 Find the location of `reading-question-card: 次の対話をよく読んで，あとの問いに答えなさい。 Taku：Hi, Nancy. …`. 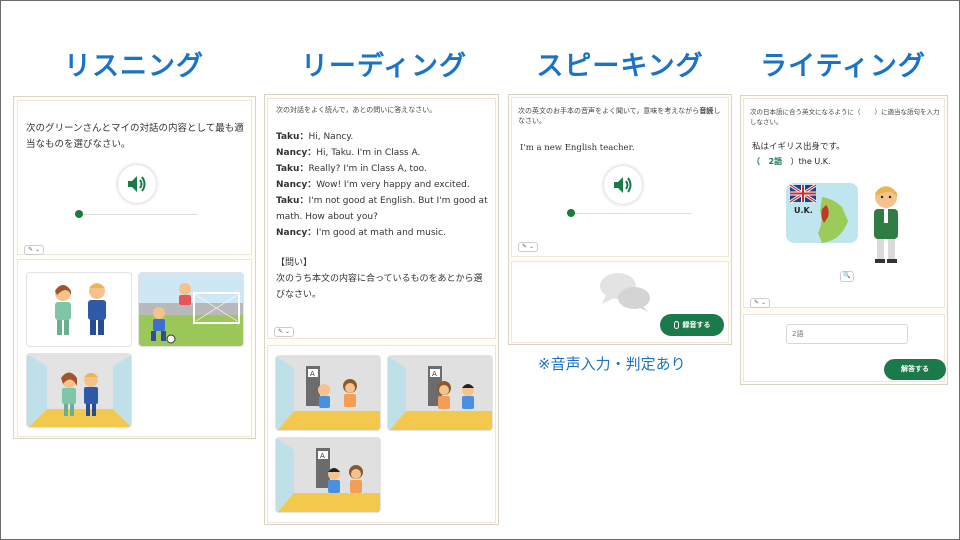

reading-question-card: 次の対話をよく読んで，あとの問いに答えなさい。 Taku：Hi, Nancy. … is located at coordinates (381, 218).